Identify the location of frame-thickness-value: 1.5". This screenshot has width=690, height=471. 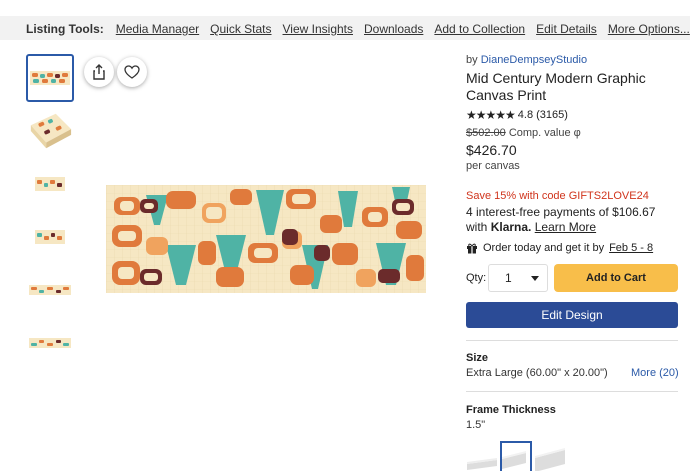
(476, 425).